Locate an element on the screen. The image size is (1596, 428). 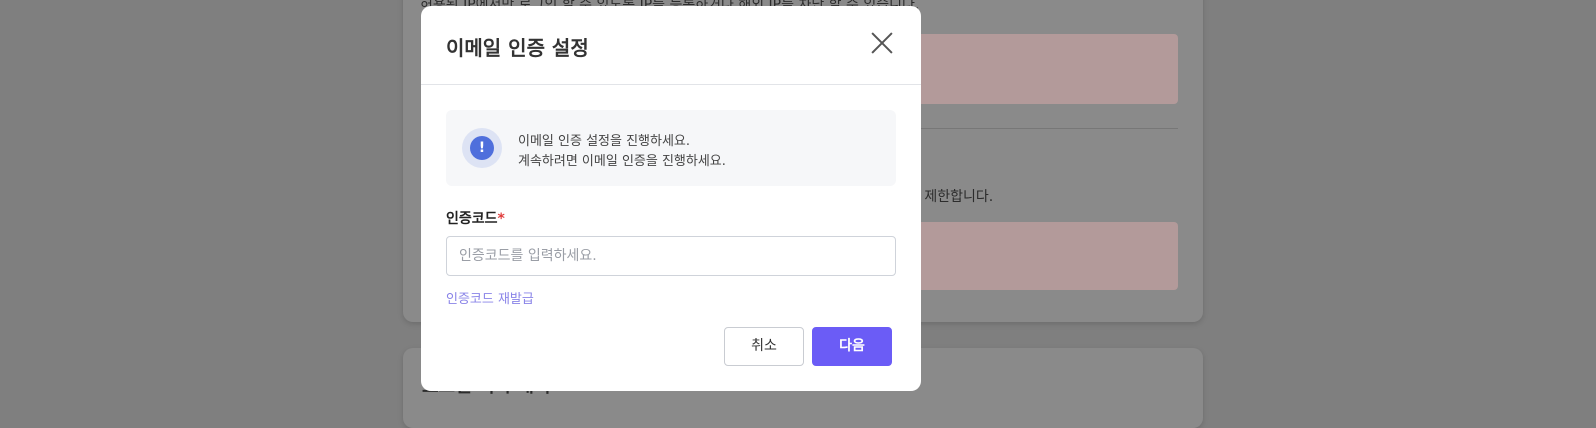
modal-title: 이메일 인증 설정 is located at coordinates (517, 48).